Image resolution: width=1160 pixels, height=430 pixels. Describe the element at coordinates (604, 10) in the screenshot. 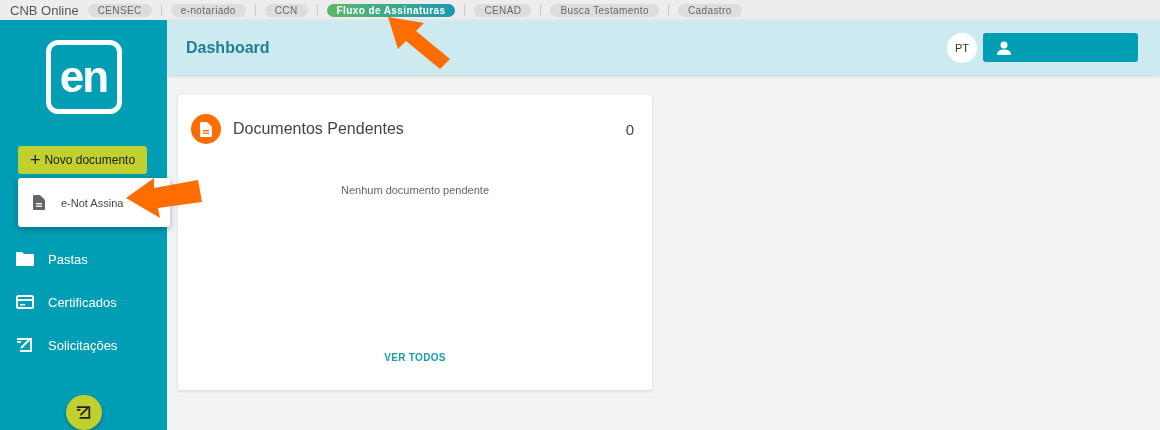

I see `top-link: Busca Testamento` at that location.